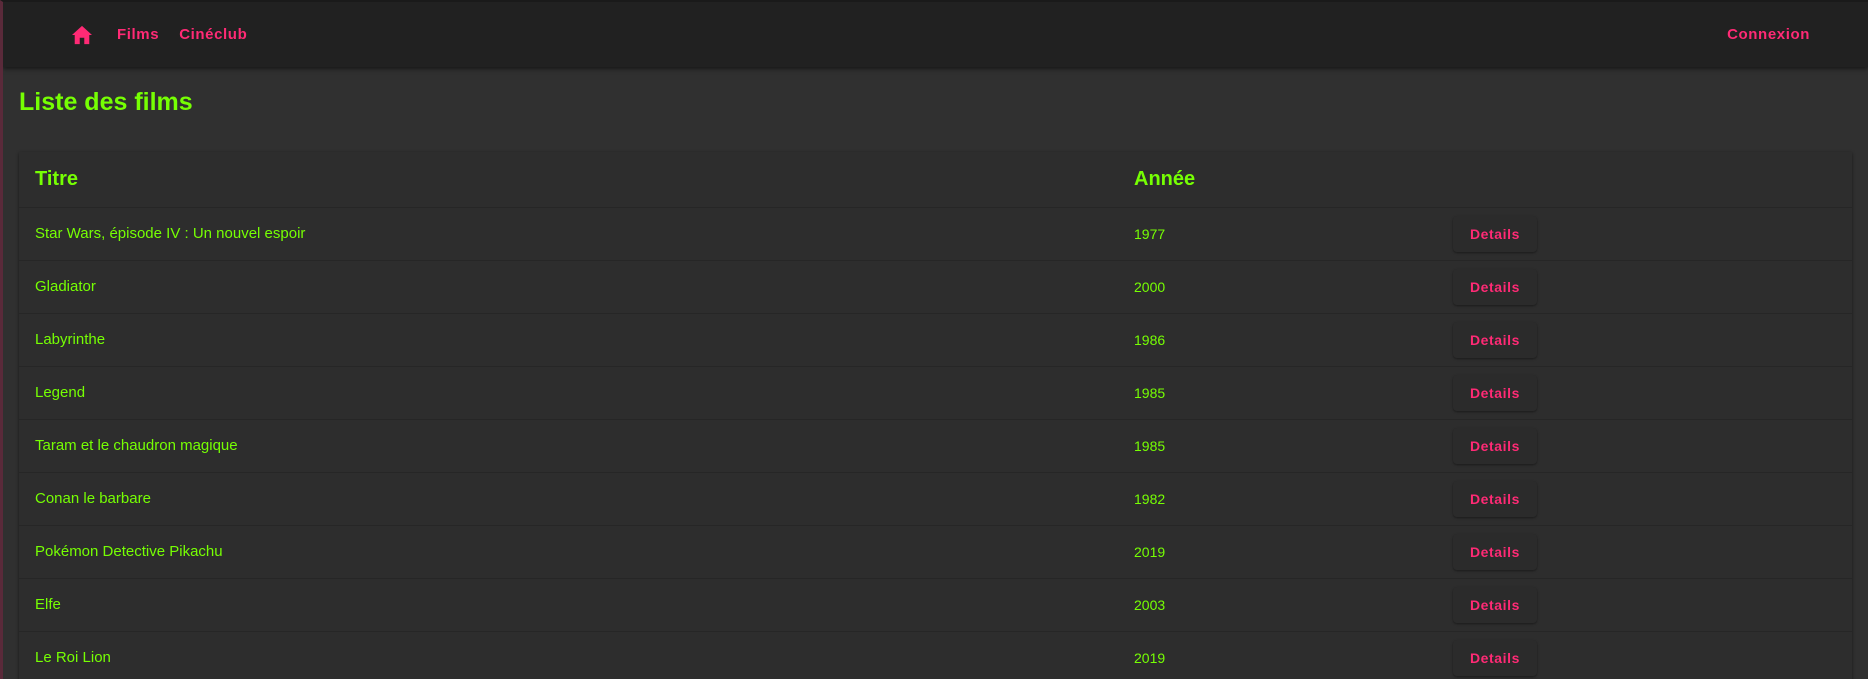 This screenshot has width=1868, height=679. I want to click on nav-right: Connexion, so click(1758, 35).